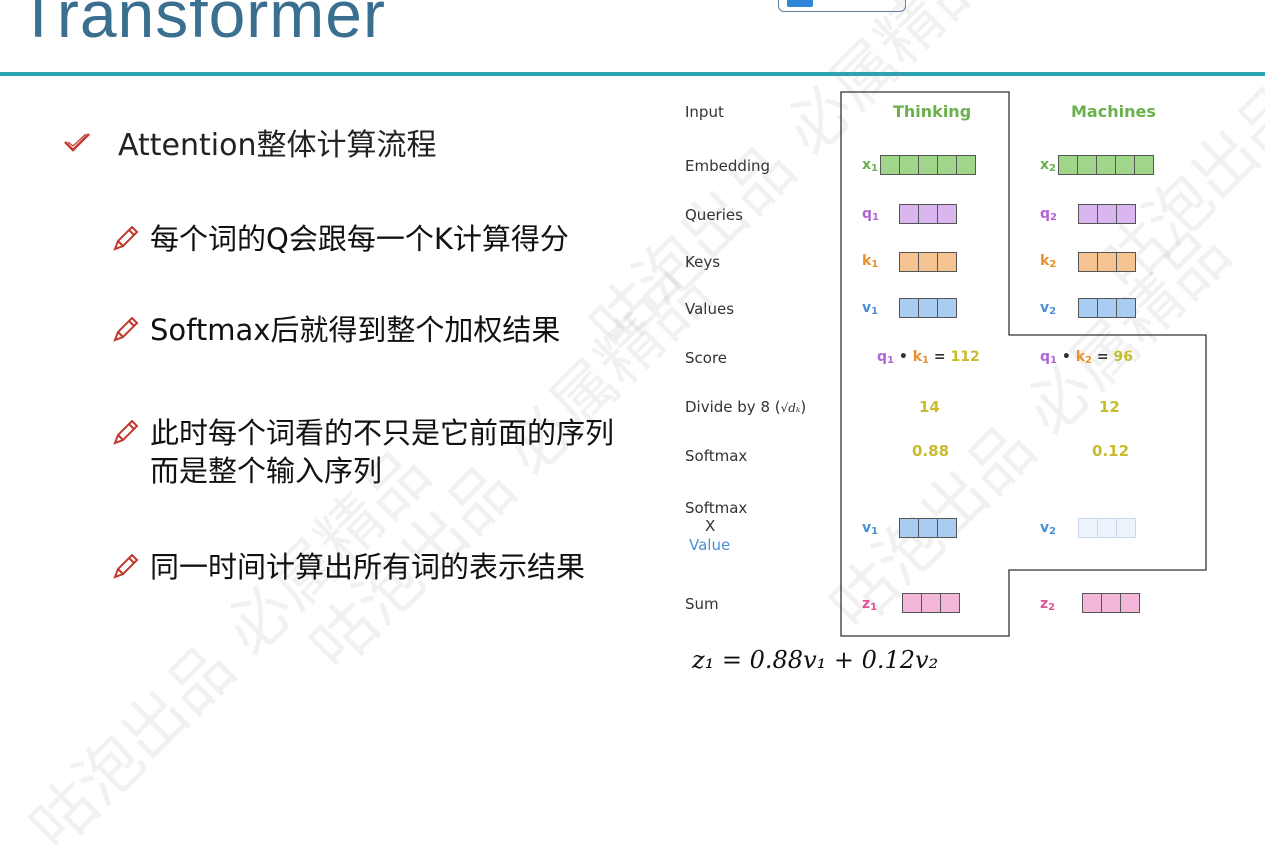 This screenshot has height=867, width=1265. I want to click on row-label-softmax: Softmax, so click(716, 456).